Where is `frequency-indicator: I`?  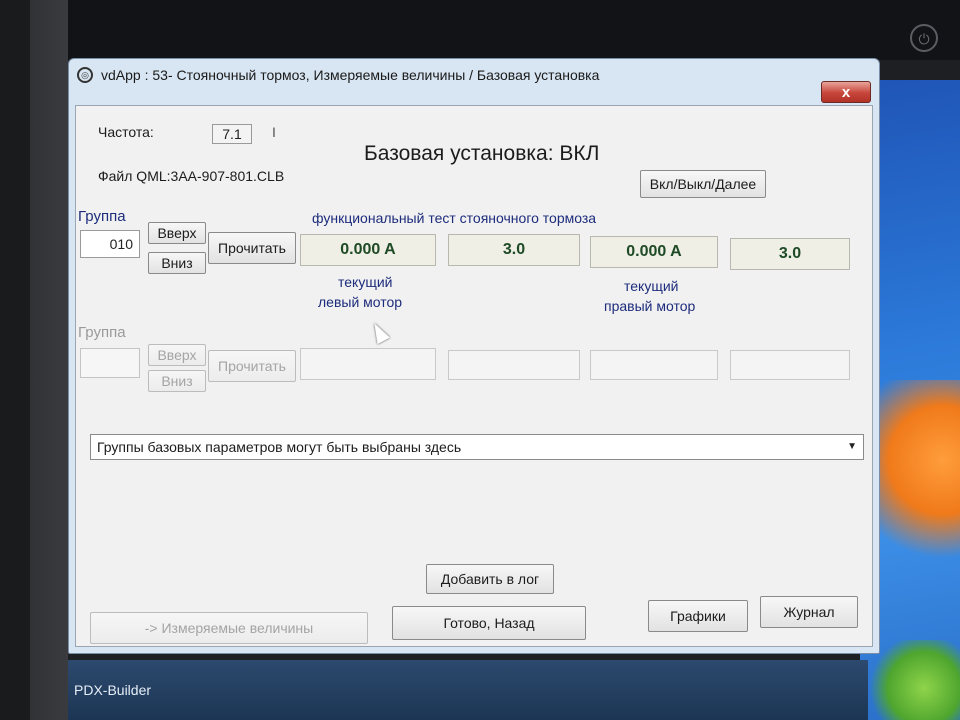
frequency-indicator: I is located at coordinates (274, 132).